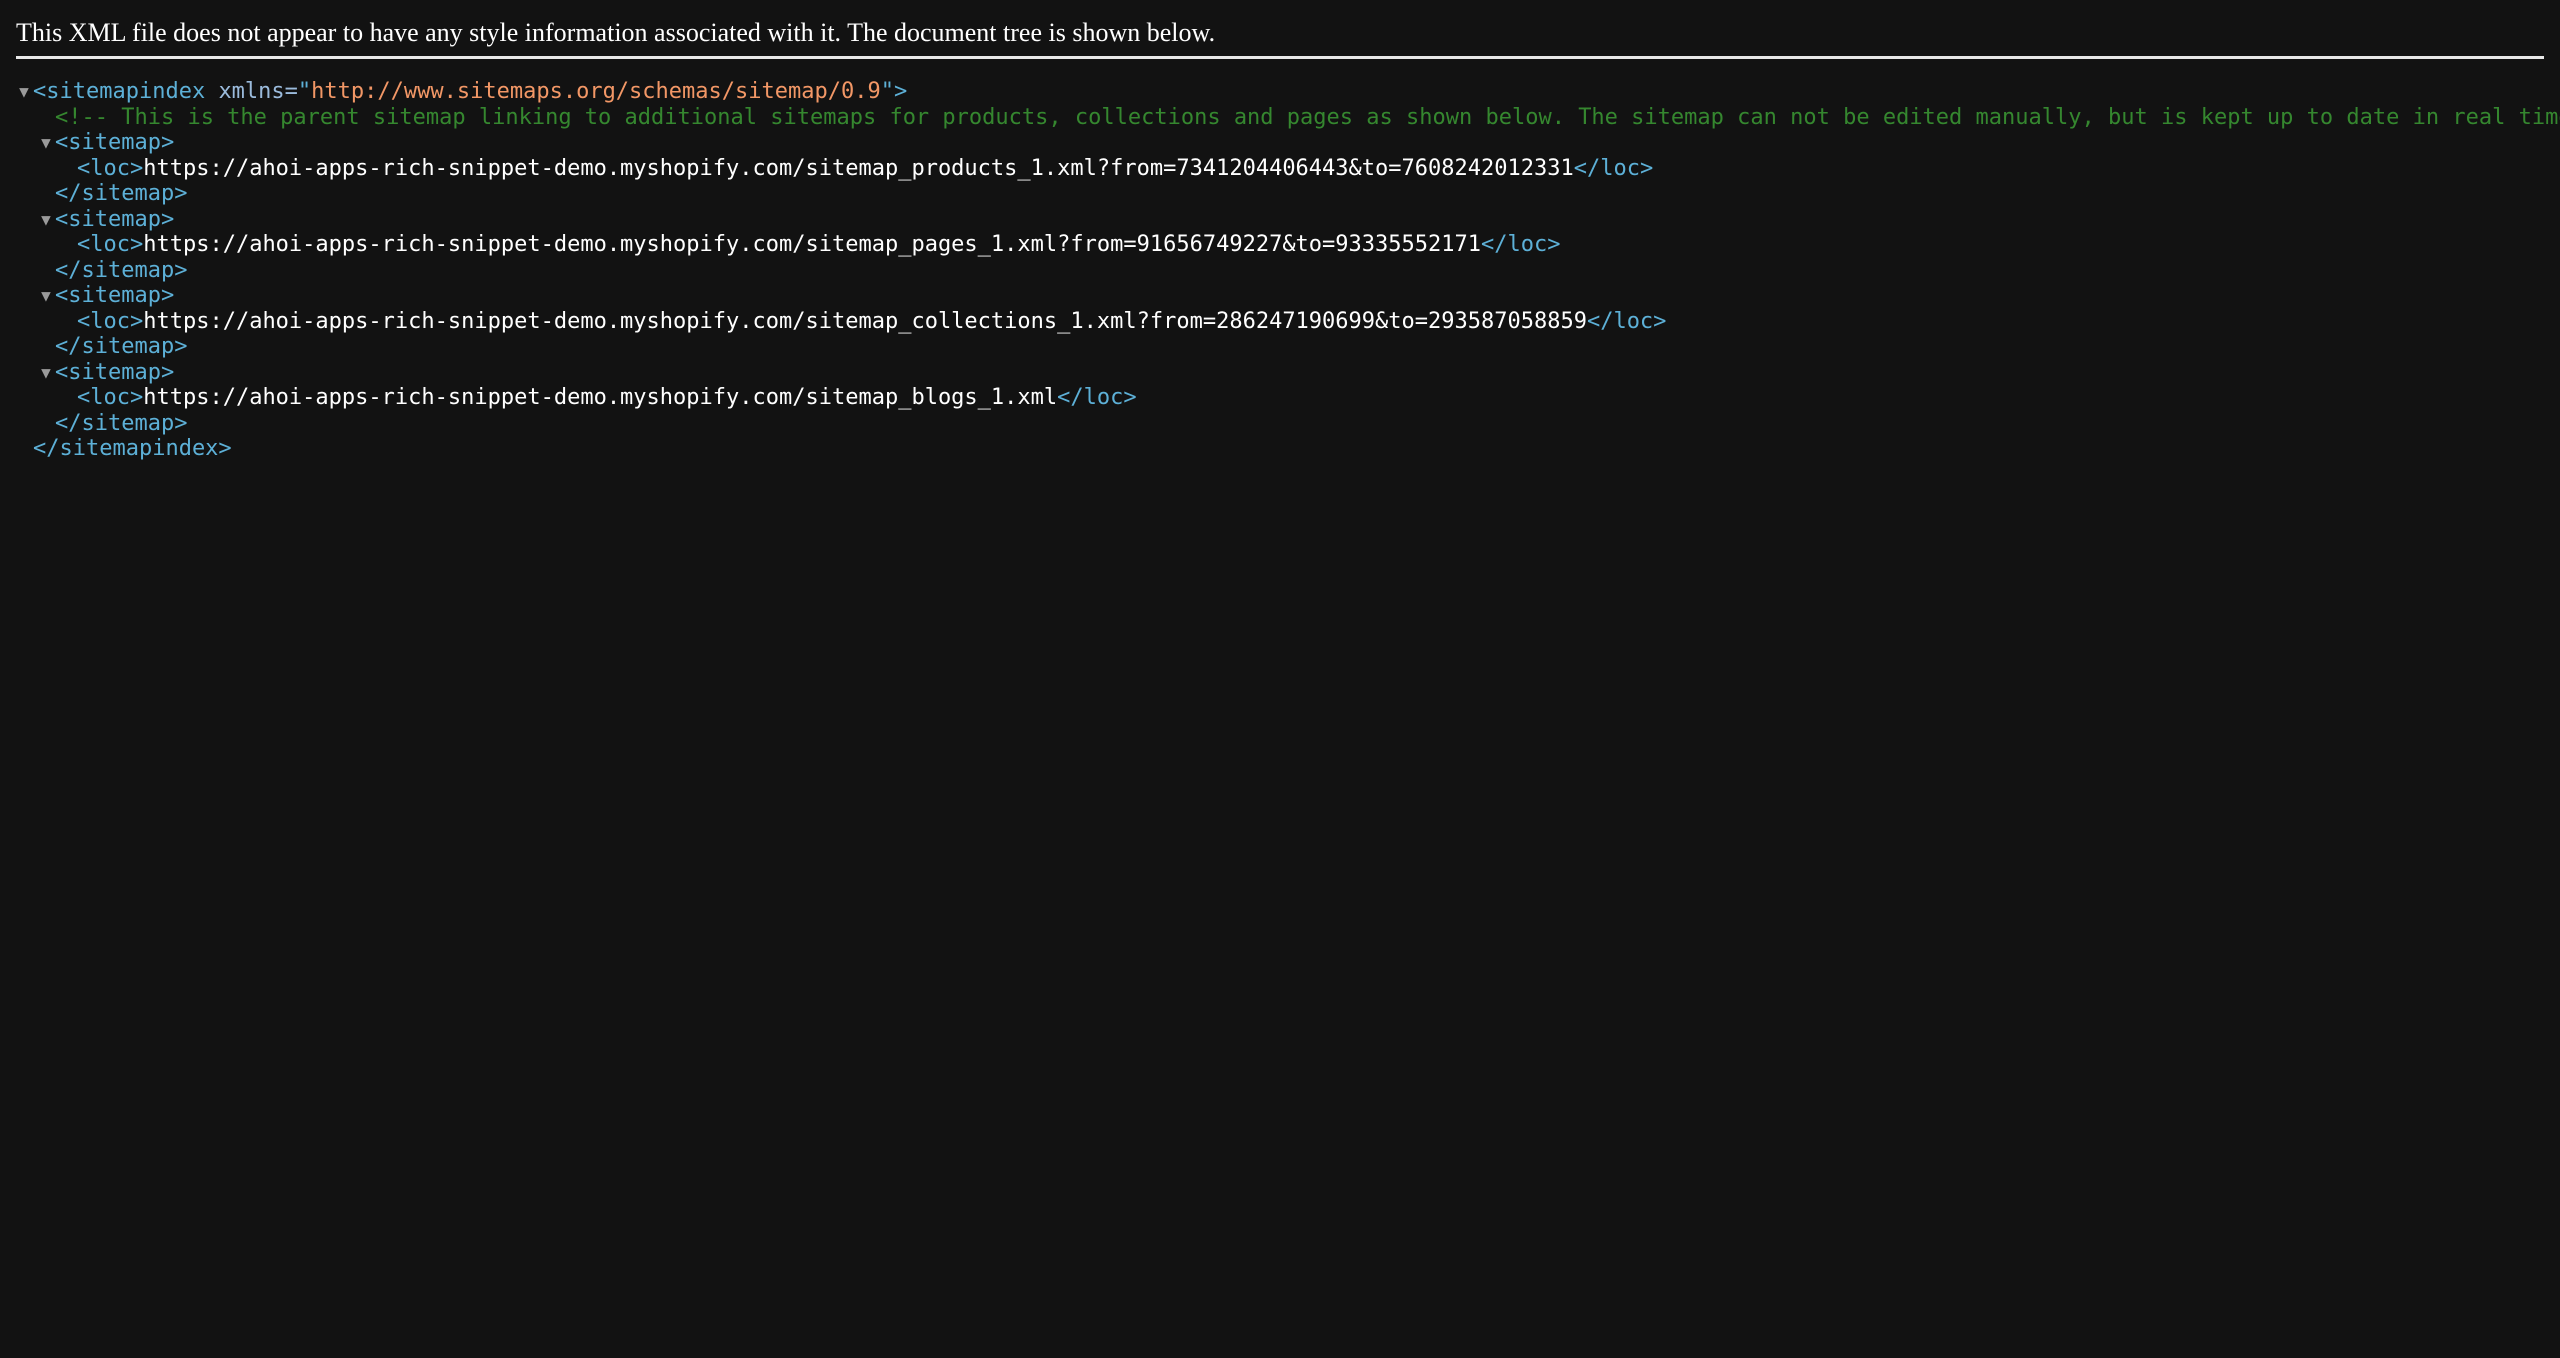 The height and width of the screenshot is (1358, 2560). What do you see at coordinates (132, 448) in the screenshot?
I see `root-close-tag: </sitemapindex>` at bounding box center [132, 448].